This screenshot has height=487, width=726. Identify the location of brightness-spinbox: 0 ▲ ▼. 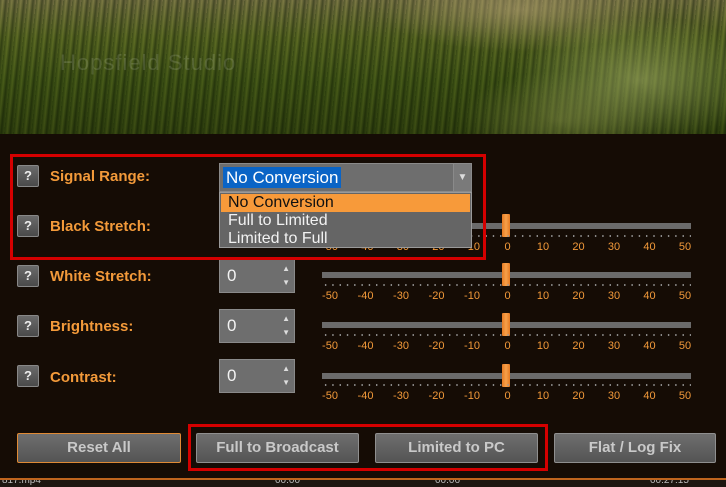
(257, 326).